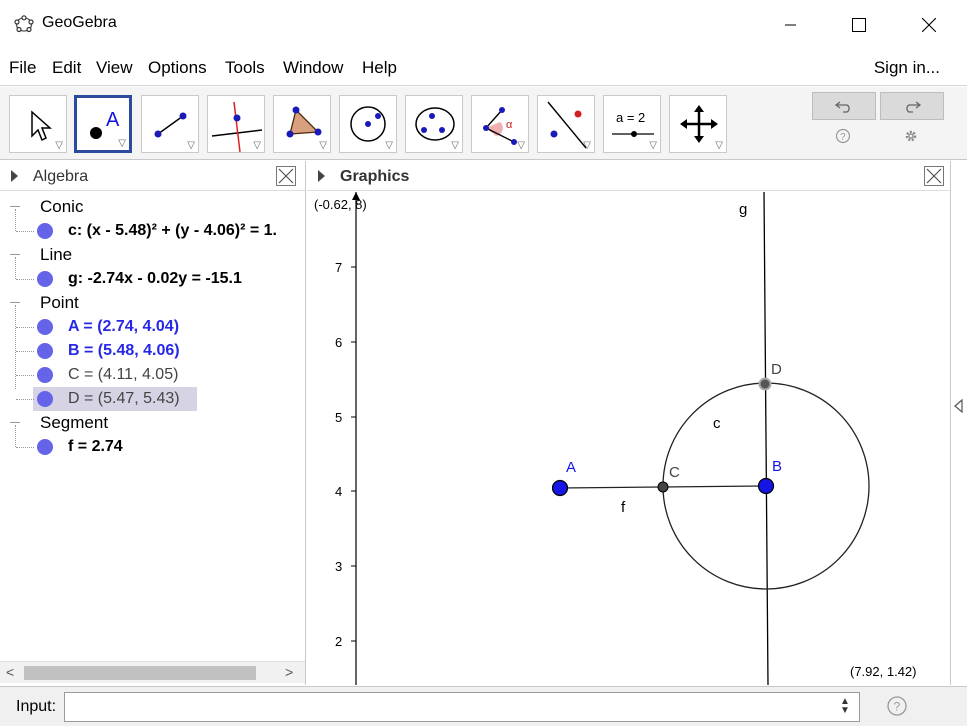  Describe the element at coordinates (340, 204) in the screenshot. I see `corner-coordinates-top-left: (-0.62, 8)` at that location.